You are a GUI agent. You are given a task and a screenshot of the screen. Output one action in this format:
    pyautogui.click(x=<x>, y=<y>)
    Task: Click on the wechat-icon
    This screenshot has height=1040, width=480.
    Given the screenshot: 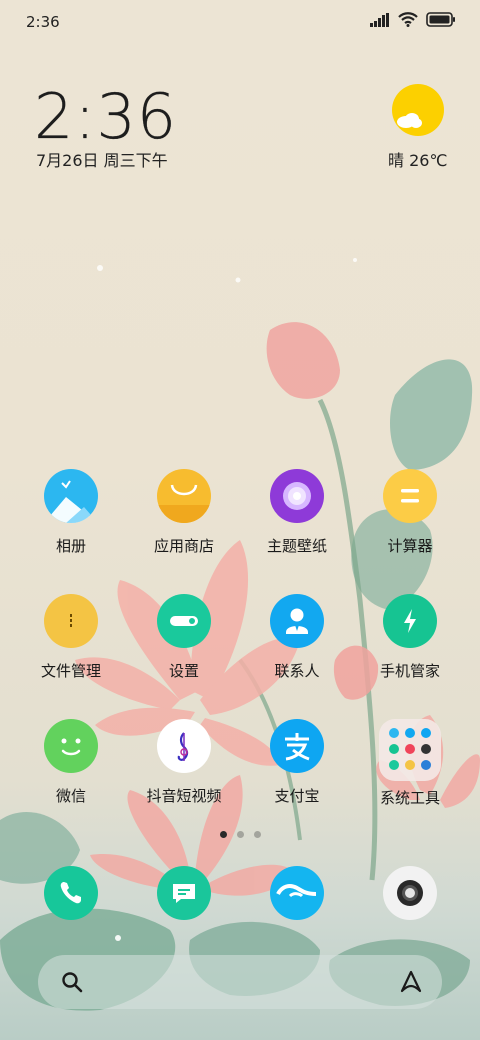 What is the action you would take?
    pyautogui.click(x=71, y=746)
    